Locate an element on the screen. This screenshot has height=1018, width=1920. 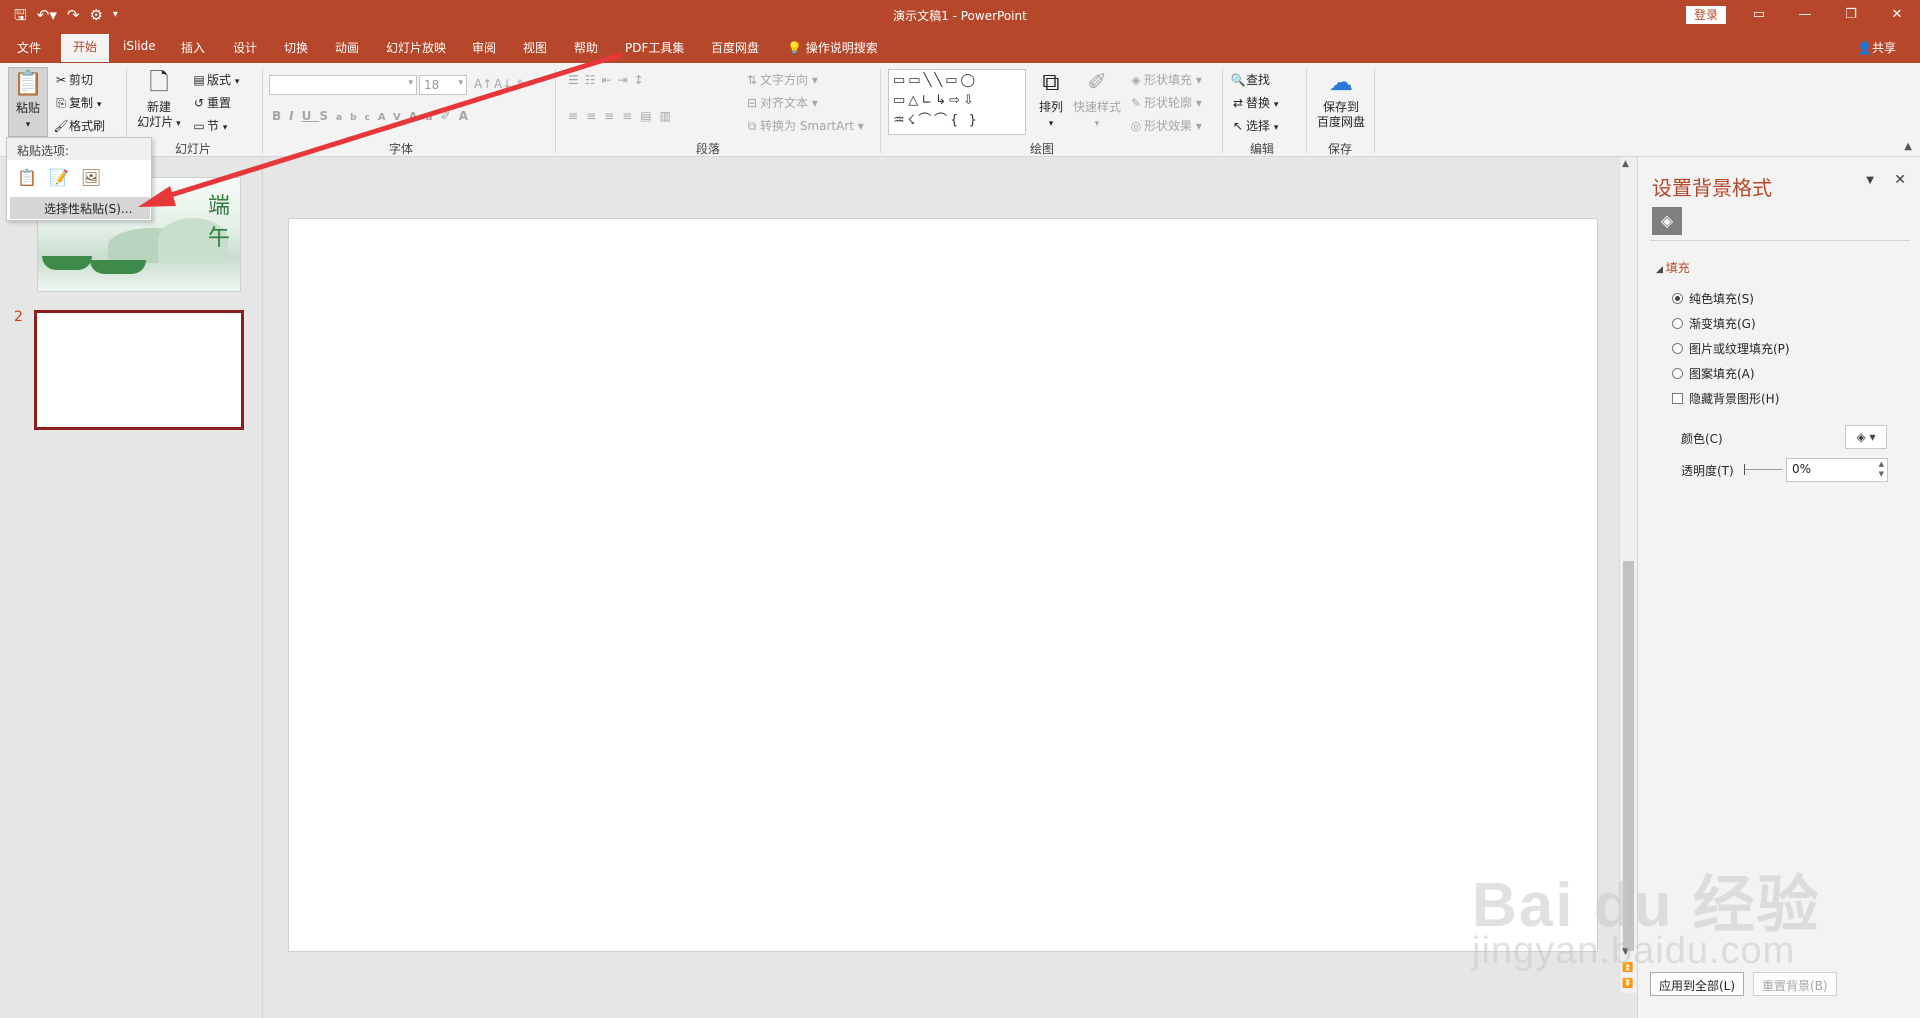
tab-review: 审阅 is located at coordinates (484, 47).